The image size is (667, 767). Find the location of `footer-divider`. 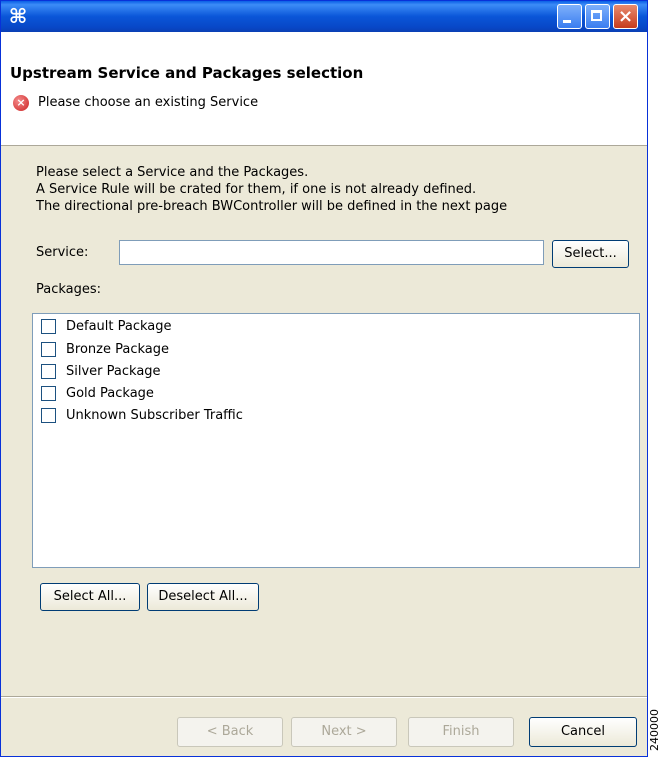

footer-divider is located at coordinates (324, 697).